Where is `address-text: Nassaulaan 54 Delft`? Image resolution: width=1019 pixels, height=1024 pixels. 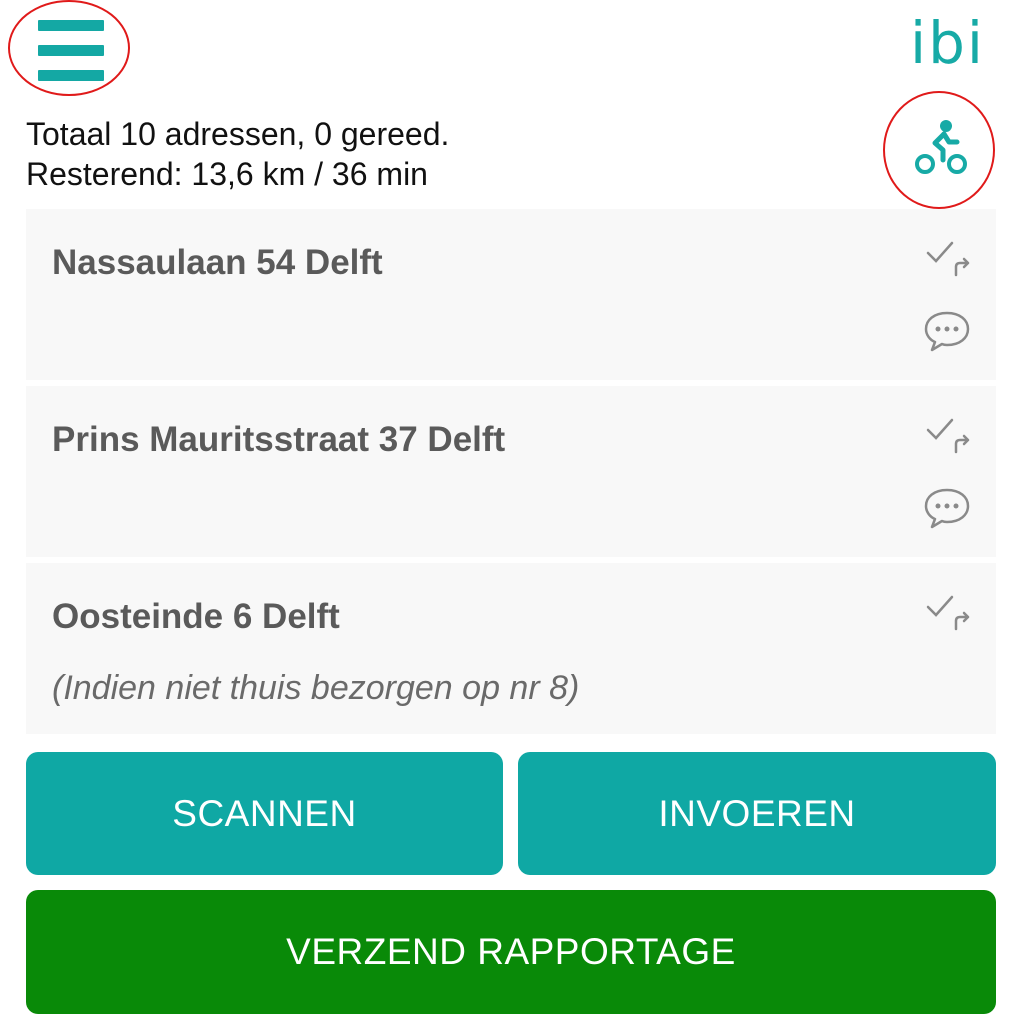
address-text: Nassaulaan 54 Delft is located at coordinates (217, 262).